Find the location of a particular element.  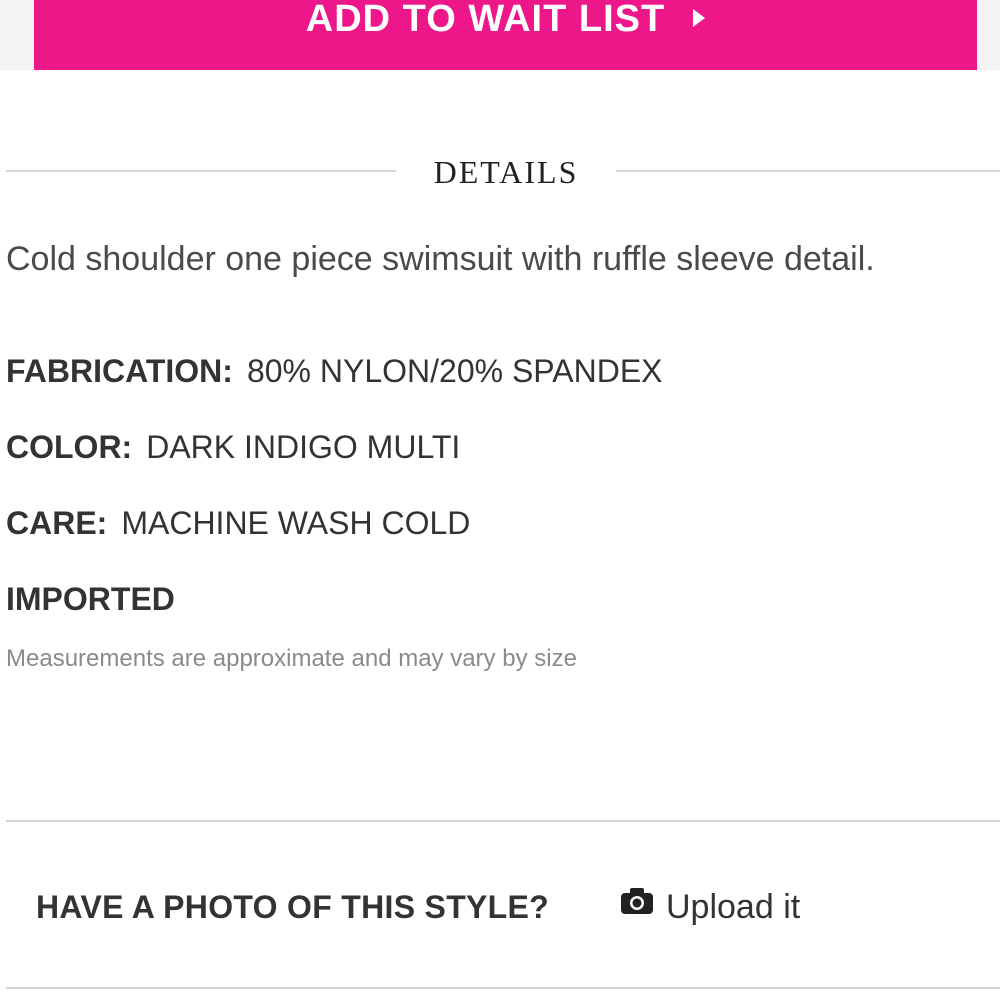

add-to-wait-list-button: ADD TO WAIT LIST is located at coordinates (505, 35).